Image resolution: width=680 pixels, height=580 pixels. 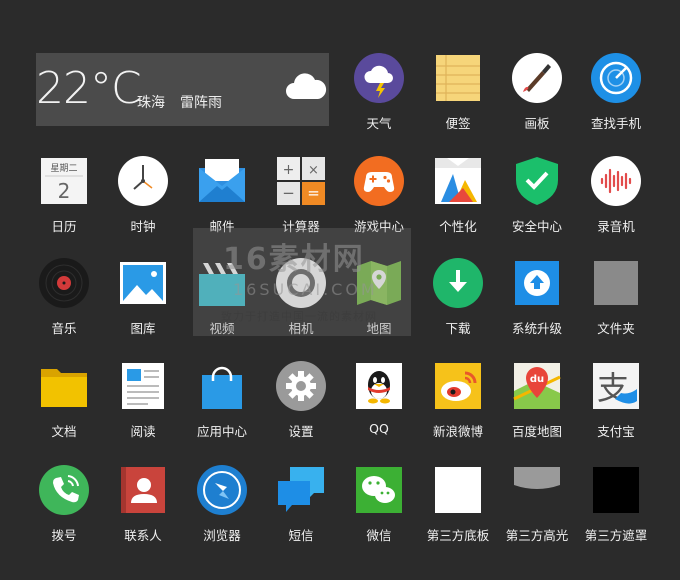 I want to click on app-map: 地图, so click(x=379, y=308).